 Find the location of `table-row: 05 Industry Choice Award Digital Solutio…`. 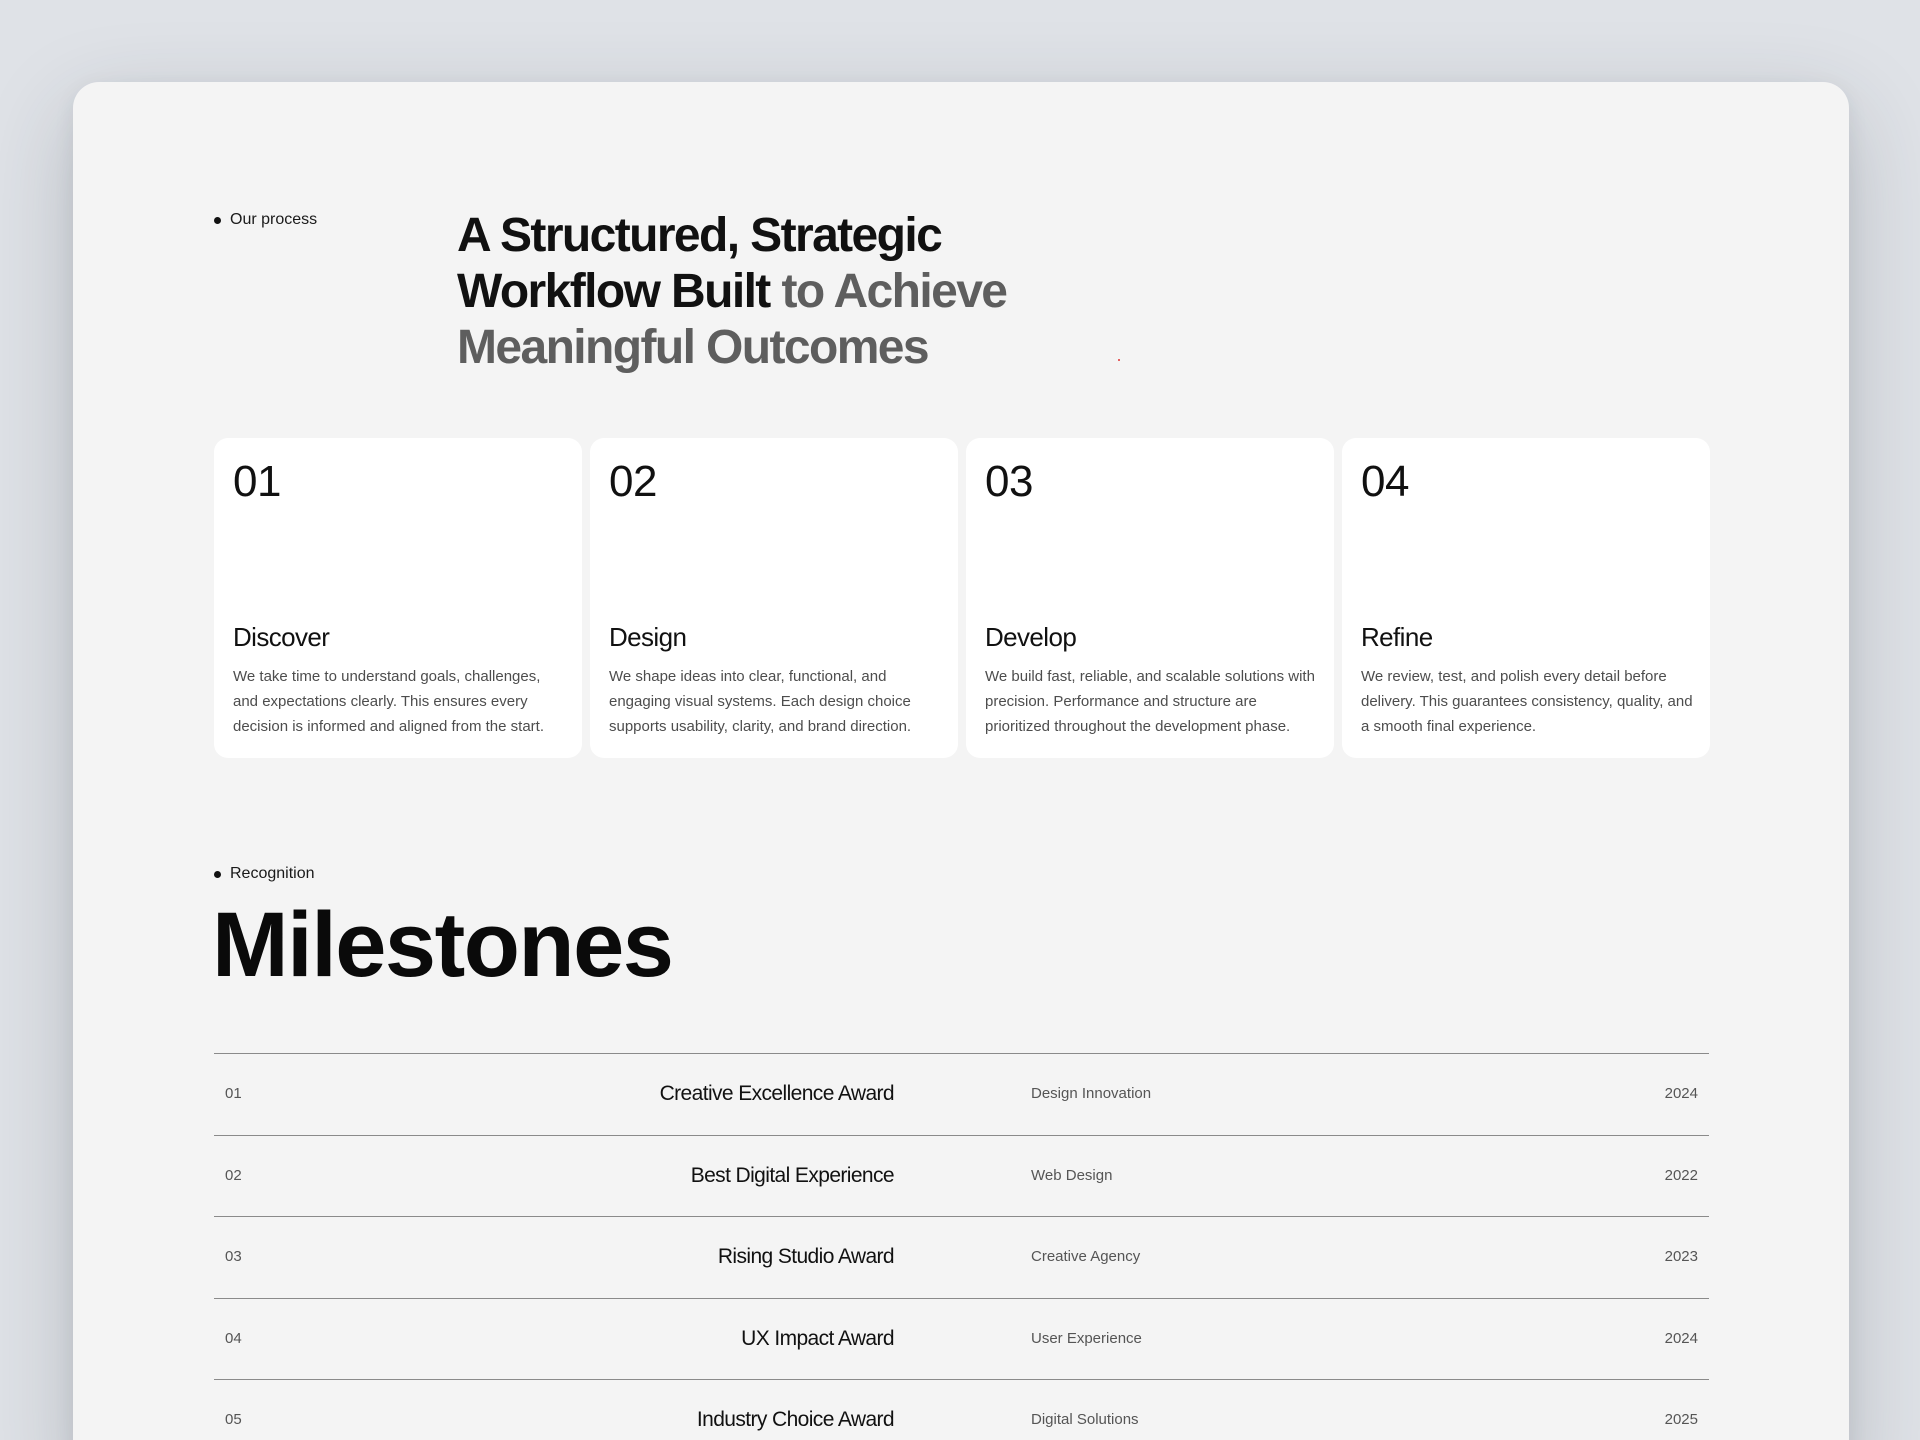

table-row: 05 Industry Choice Award Digital Solutio… is located at coordinates (961, 1410).